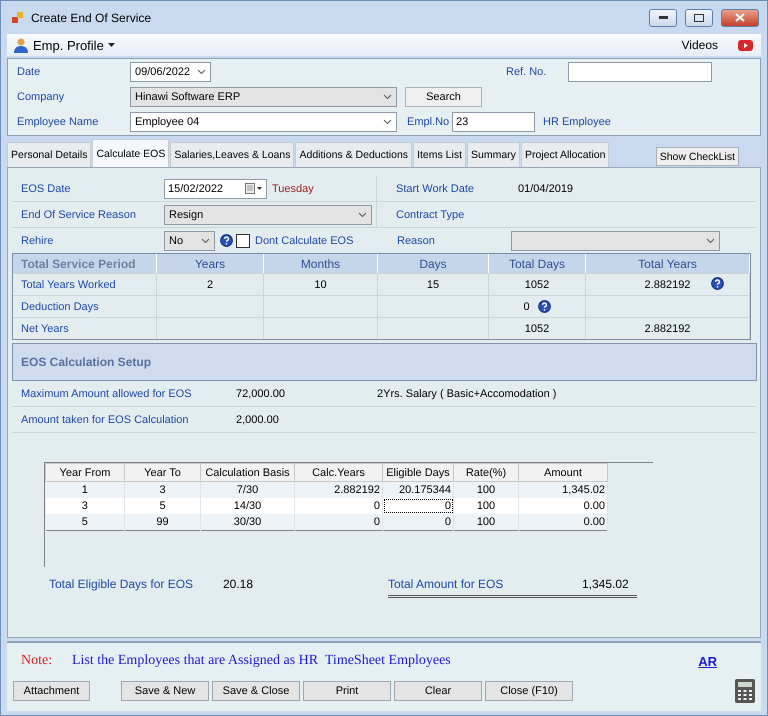 The image size is (768, 716). I want to click on column-header: Eligible Days, so click(418, 473).